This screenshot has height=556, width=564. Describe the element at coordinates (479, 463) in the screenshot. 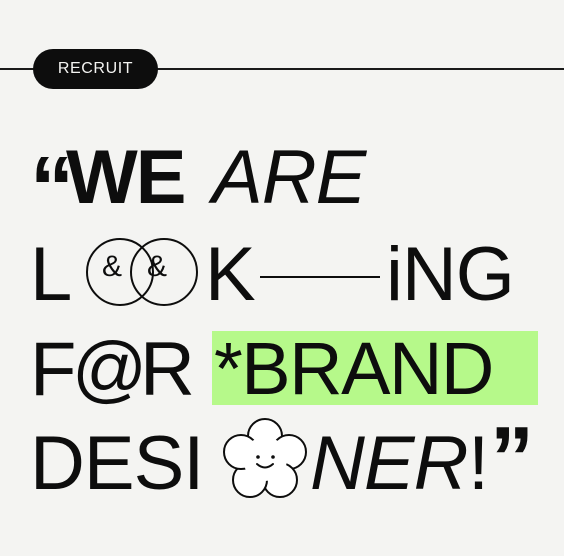

I see `headline-exclamation: !` at that location.